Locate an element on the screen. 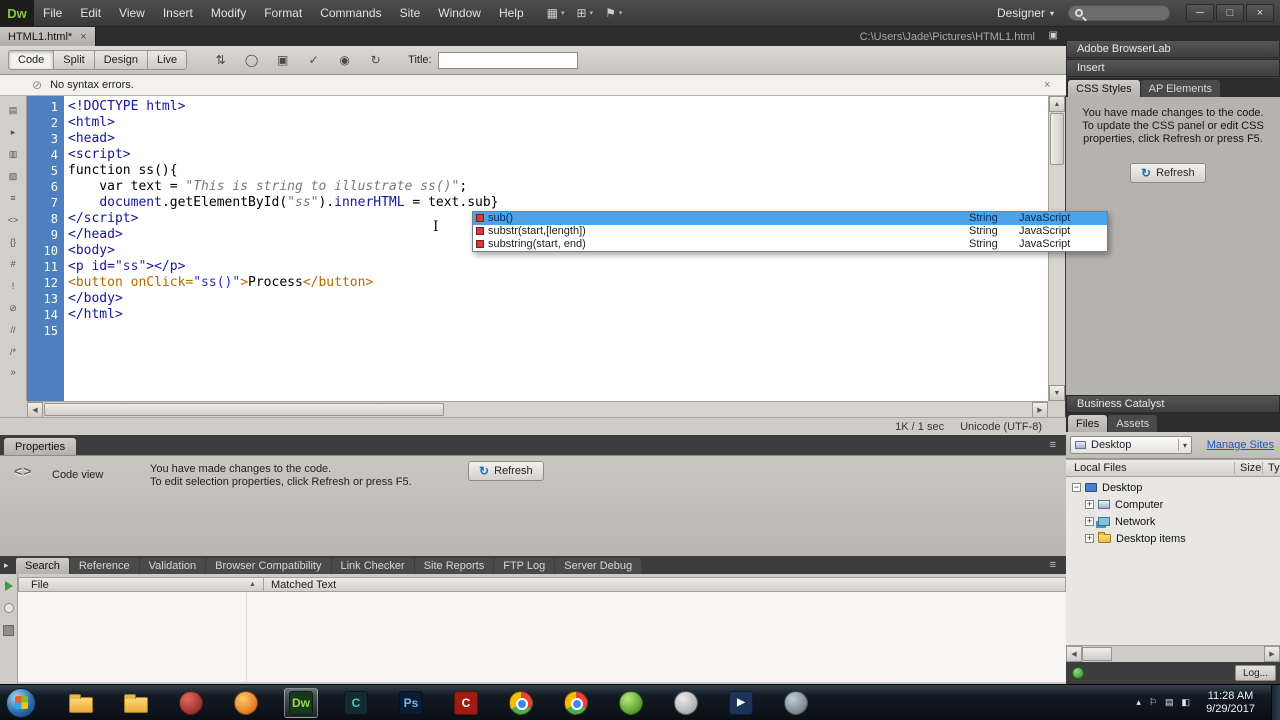  results-tab-reference: Reference is located at coordinates (104, 566).